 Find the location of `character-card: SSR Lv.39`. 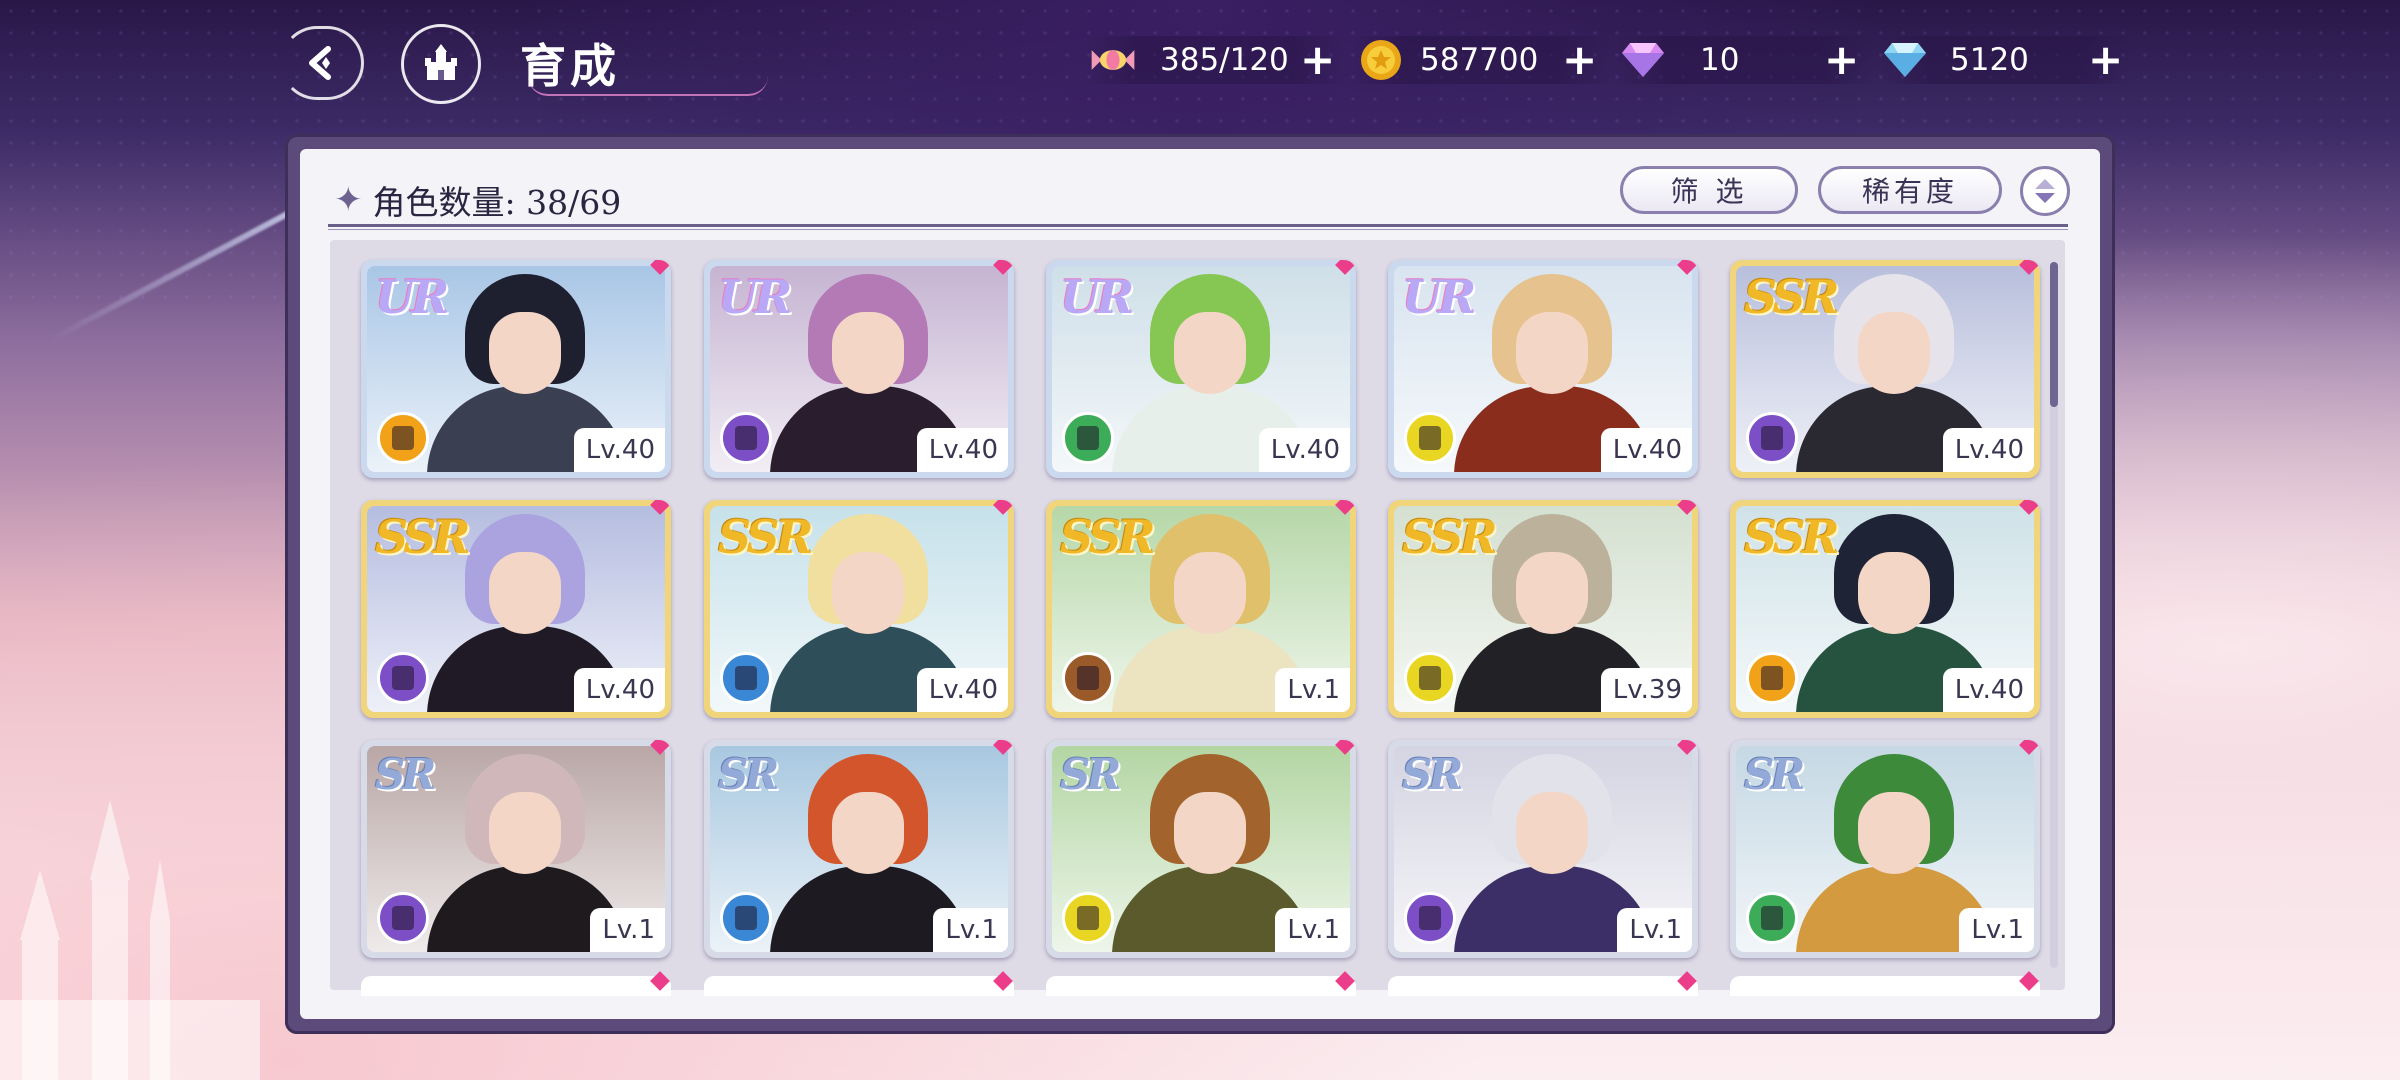

character-card: SSR Lv.39 is located at coordinates (1543, 609).